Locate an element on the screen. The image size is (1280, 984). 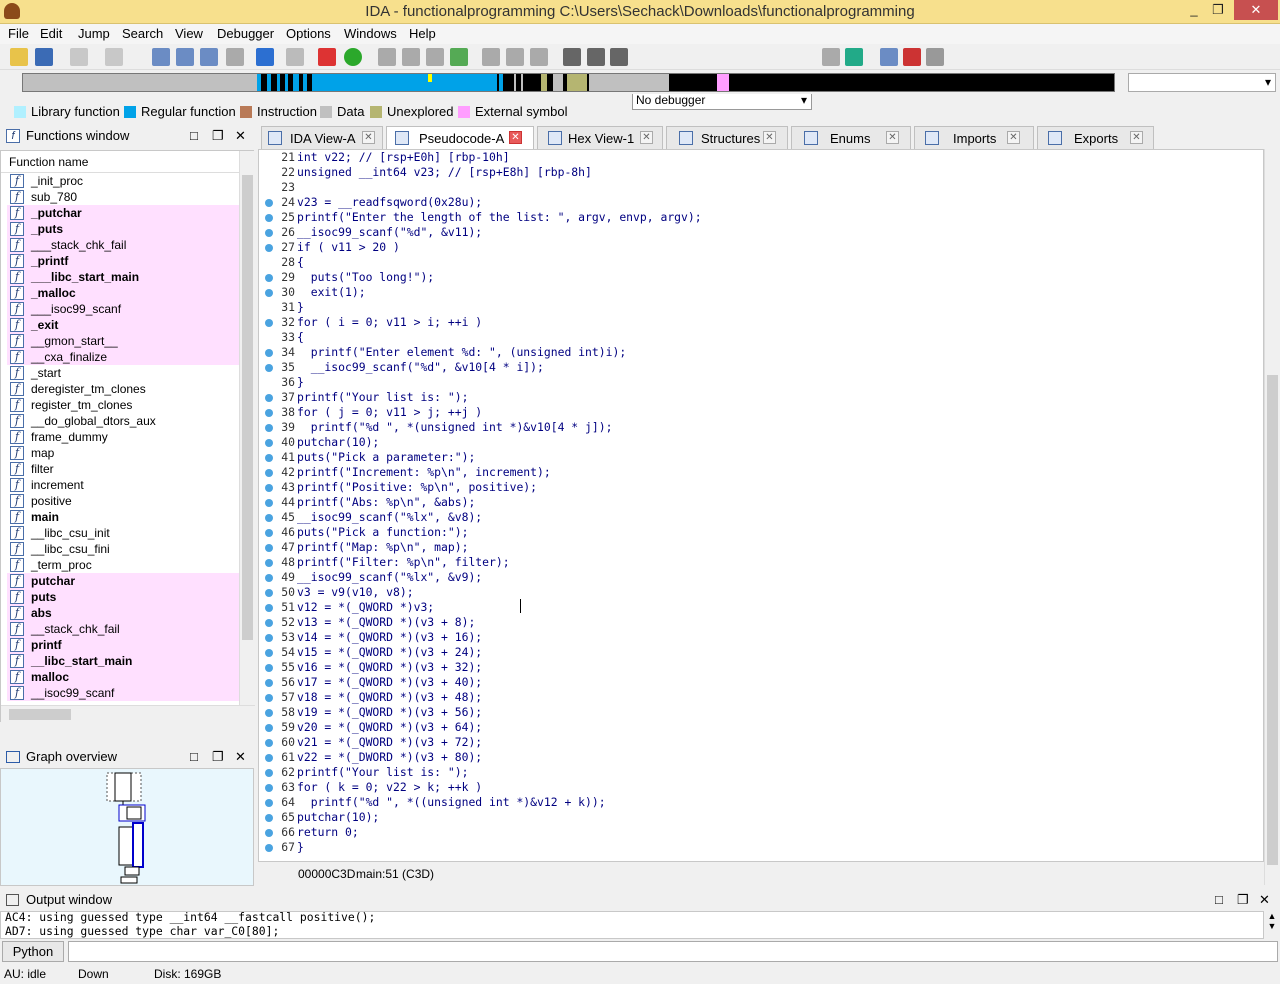
function-row: f filter is located at coordinates (123, 469).